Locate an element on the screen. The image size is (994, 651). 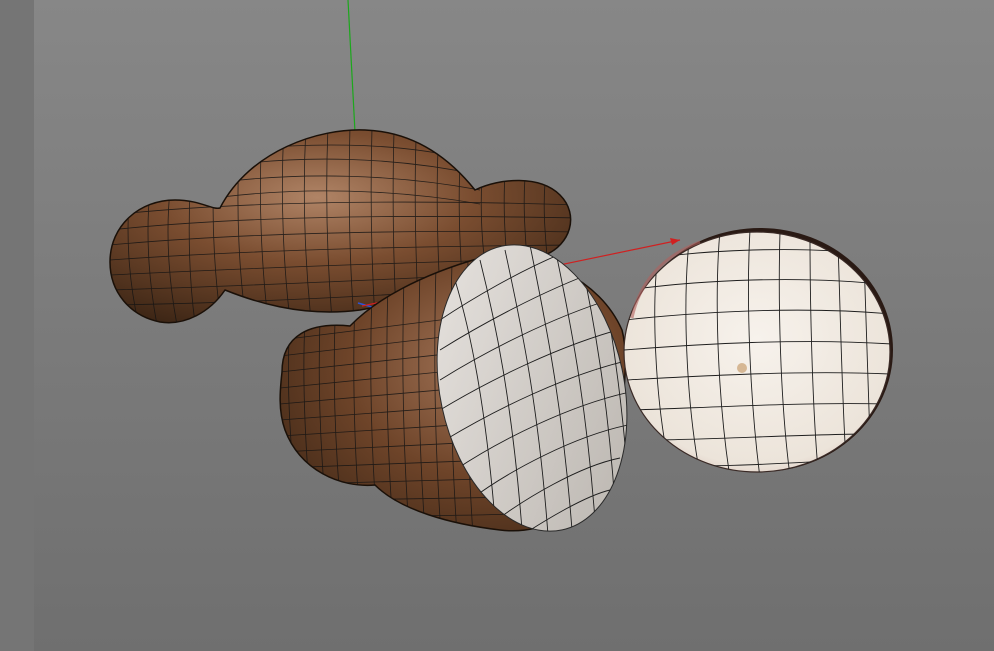
y-axis-line is located at coordinates (351, 66).